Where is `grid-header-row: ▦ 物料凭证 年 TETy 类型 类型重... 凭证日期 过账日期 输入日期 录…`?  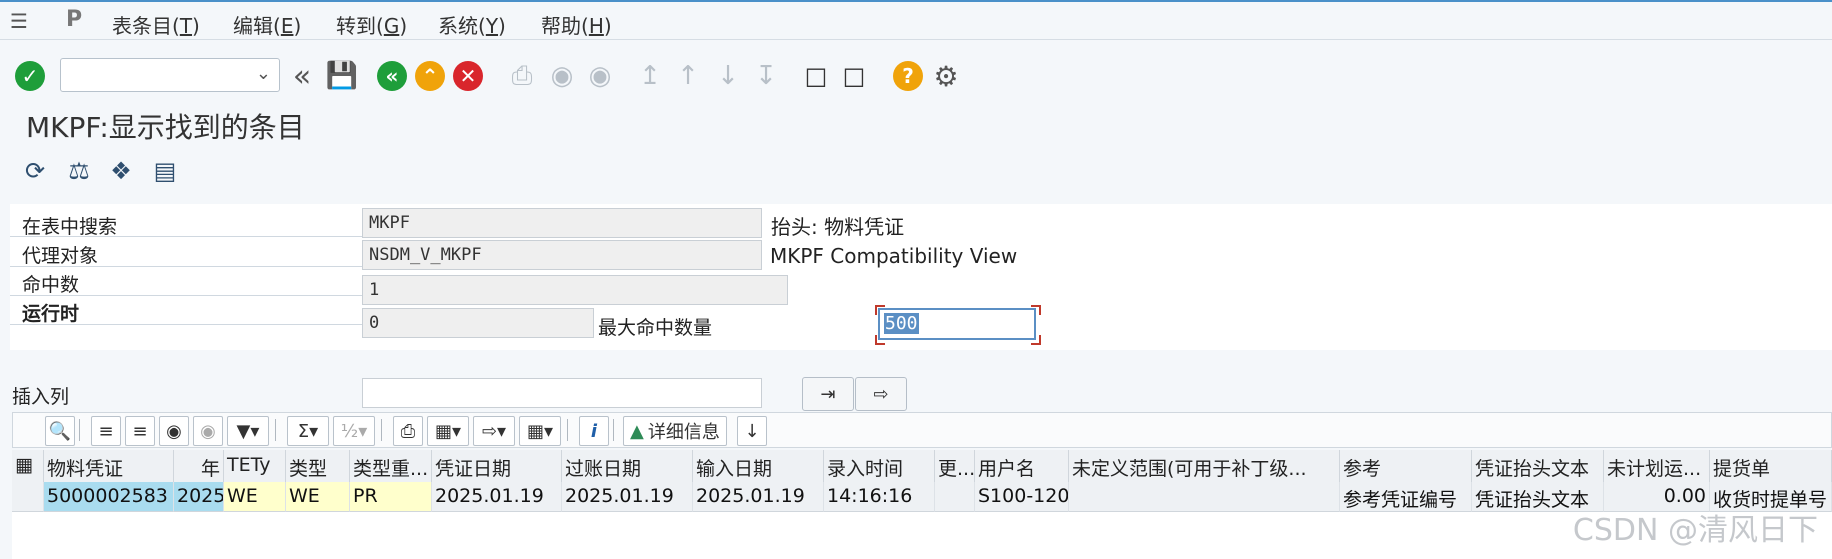 grid-header-row: ▦ 物料凭证 年 TETy 类型 类型重... 凭证日期 过账日期 输入日期 录… is located at coordinates (922, 466).